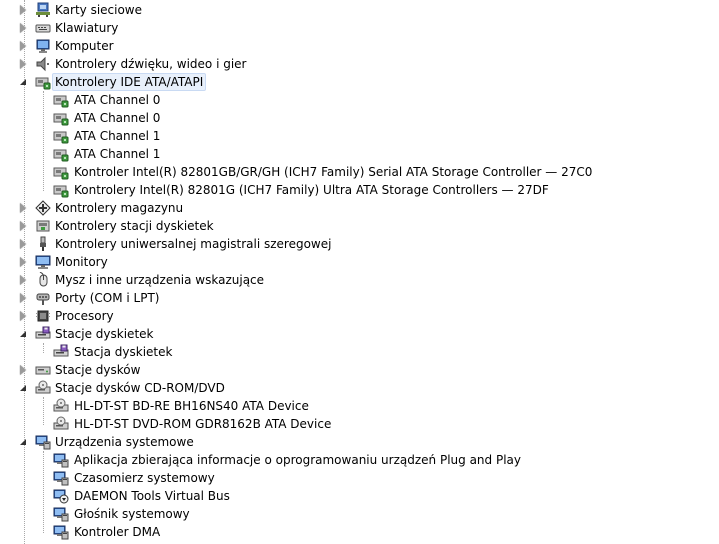 This screenshot has height=544, width=719. I want to click on tree-category-row: Klawiatury, so click(359, 28).